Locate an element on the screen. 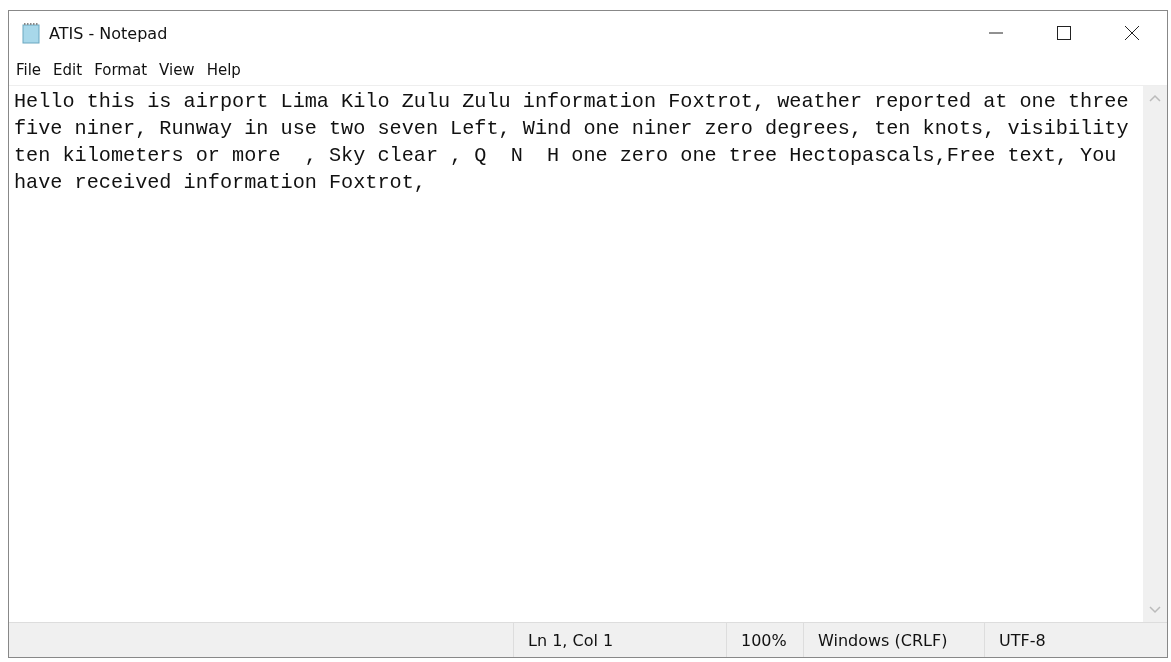  text-line: ten kilometers or more , Sky clear , Q N H one zero one tree Hectopascals,Free text, You is located at coordinates (565, 156).